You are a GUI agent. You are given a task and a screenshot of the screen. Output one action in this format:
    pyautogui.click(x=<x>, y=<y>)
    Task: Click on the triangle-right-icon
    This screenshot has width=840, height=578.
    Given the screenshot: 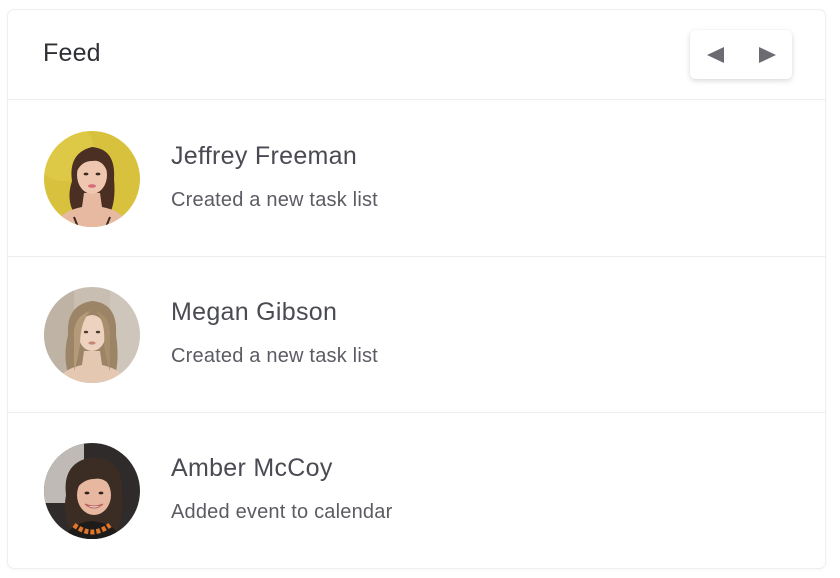 What is the action you would take?
    pyautogui.click(x=767, y=54)
    